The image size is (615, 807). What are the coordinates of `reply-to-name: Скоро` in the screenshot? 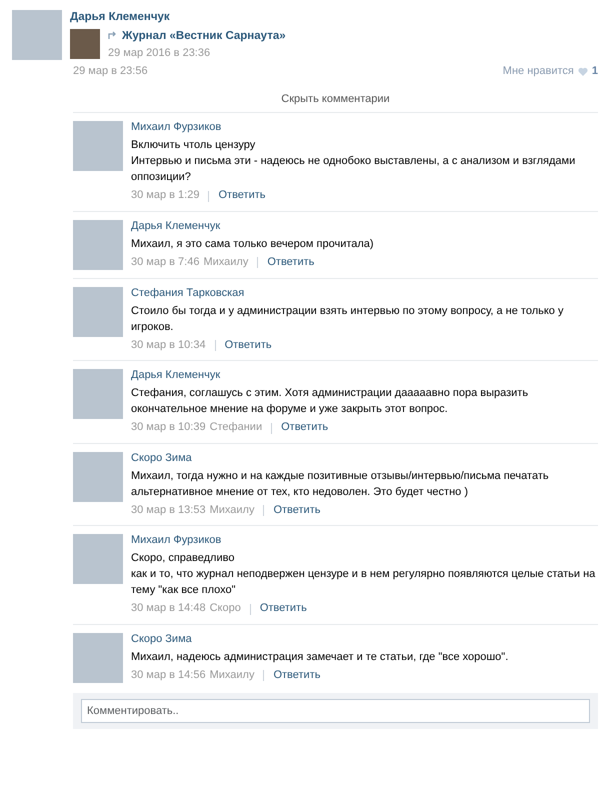 It's located at (225, 609).